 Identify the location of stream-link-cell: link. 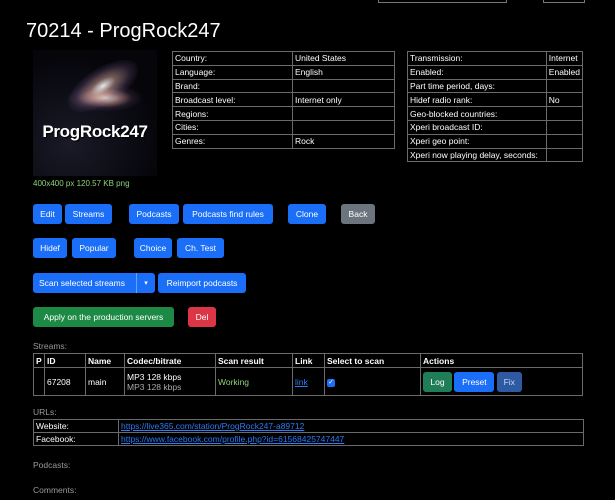
(308, 381).